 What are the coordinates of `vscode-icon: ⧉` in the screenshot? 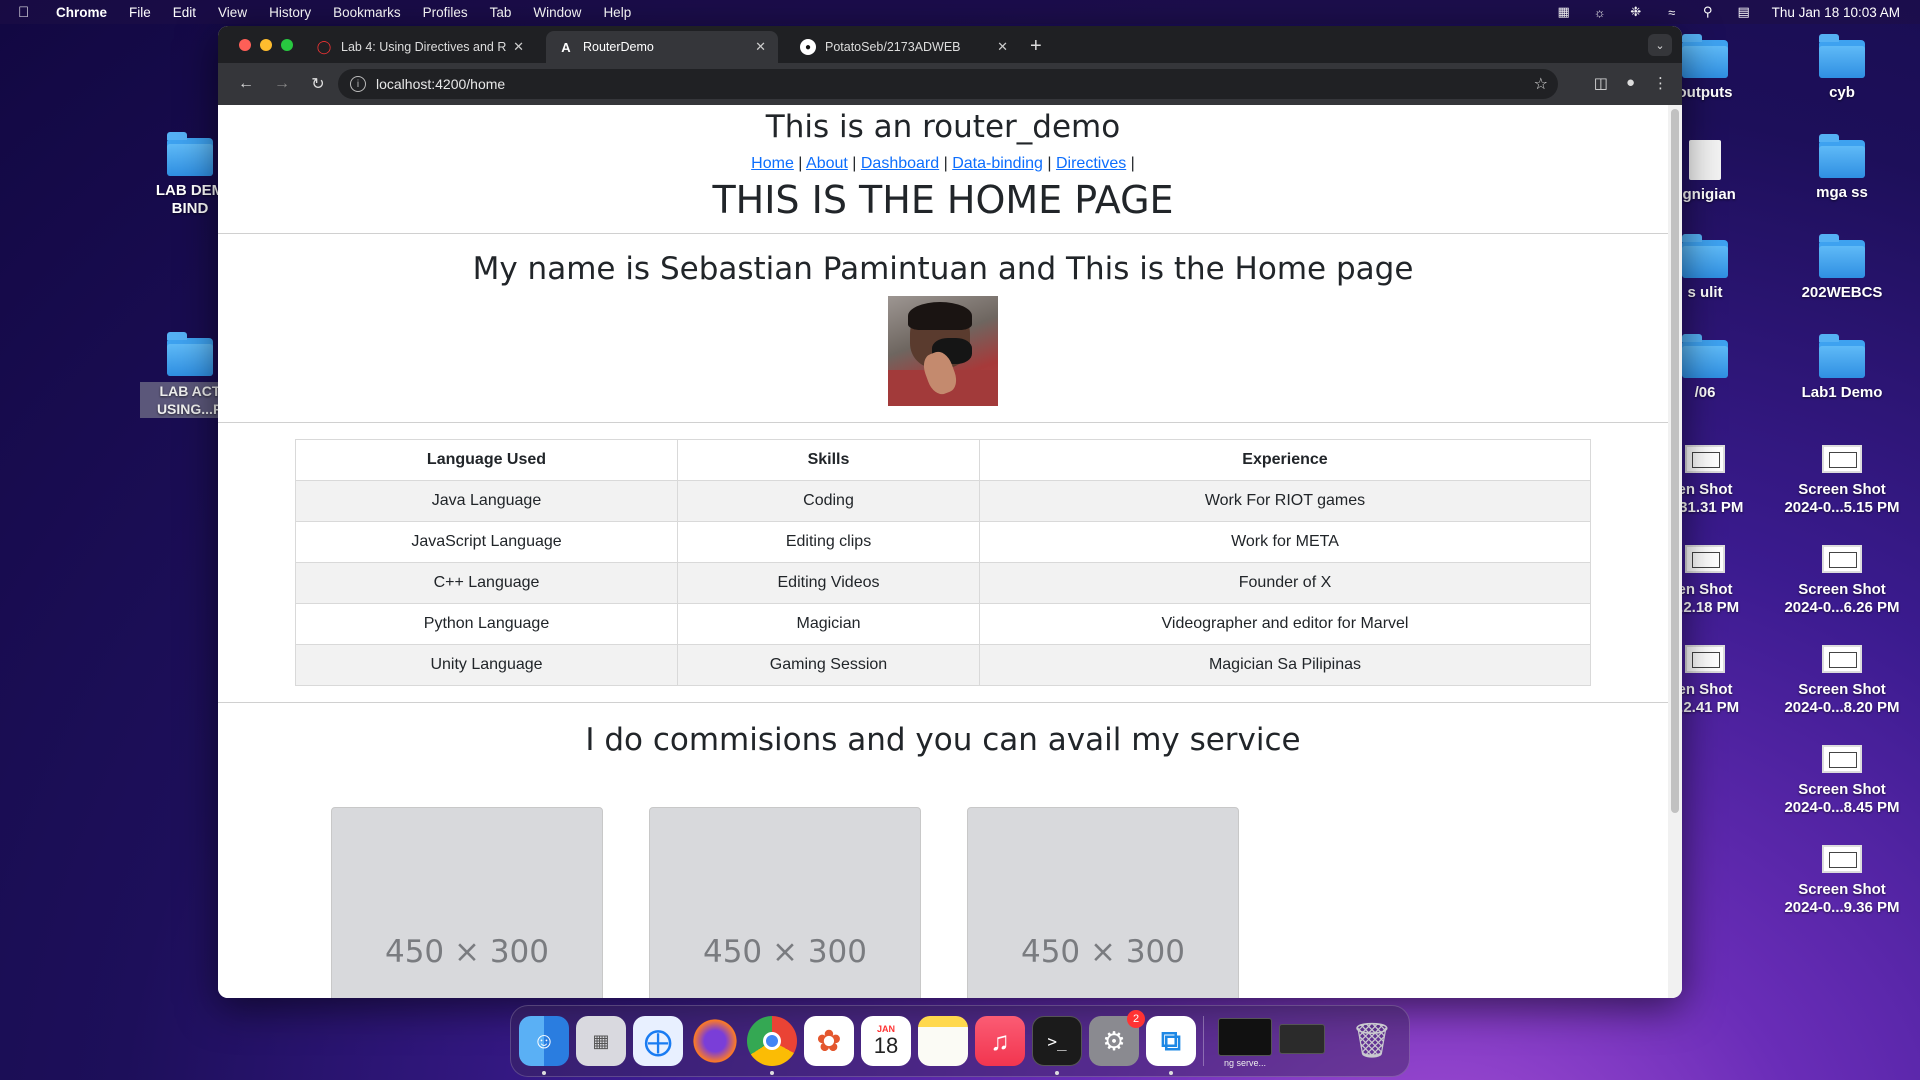 It's located at (1171, 1041).